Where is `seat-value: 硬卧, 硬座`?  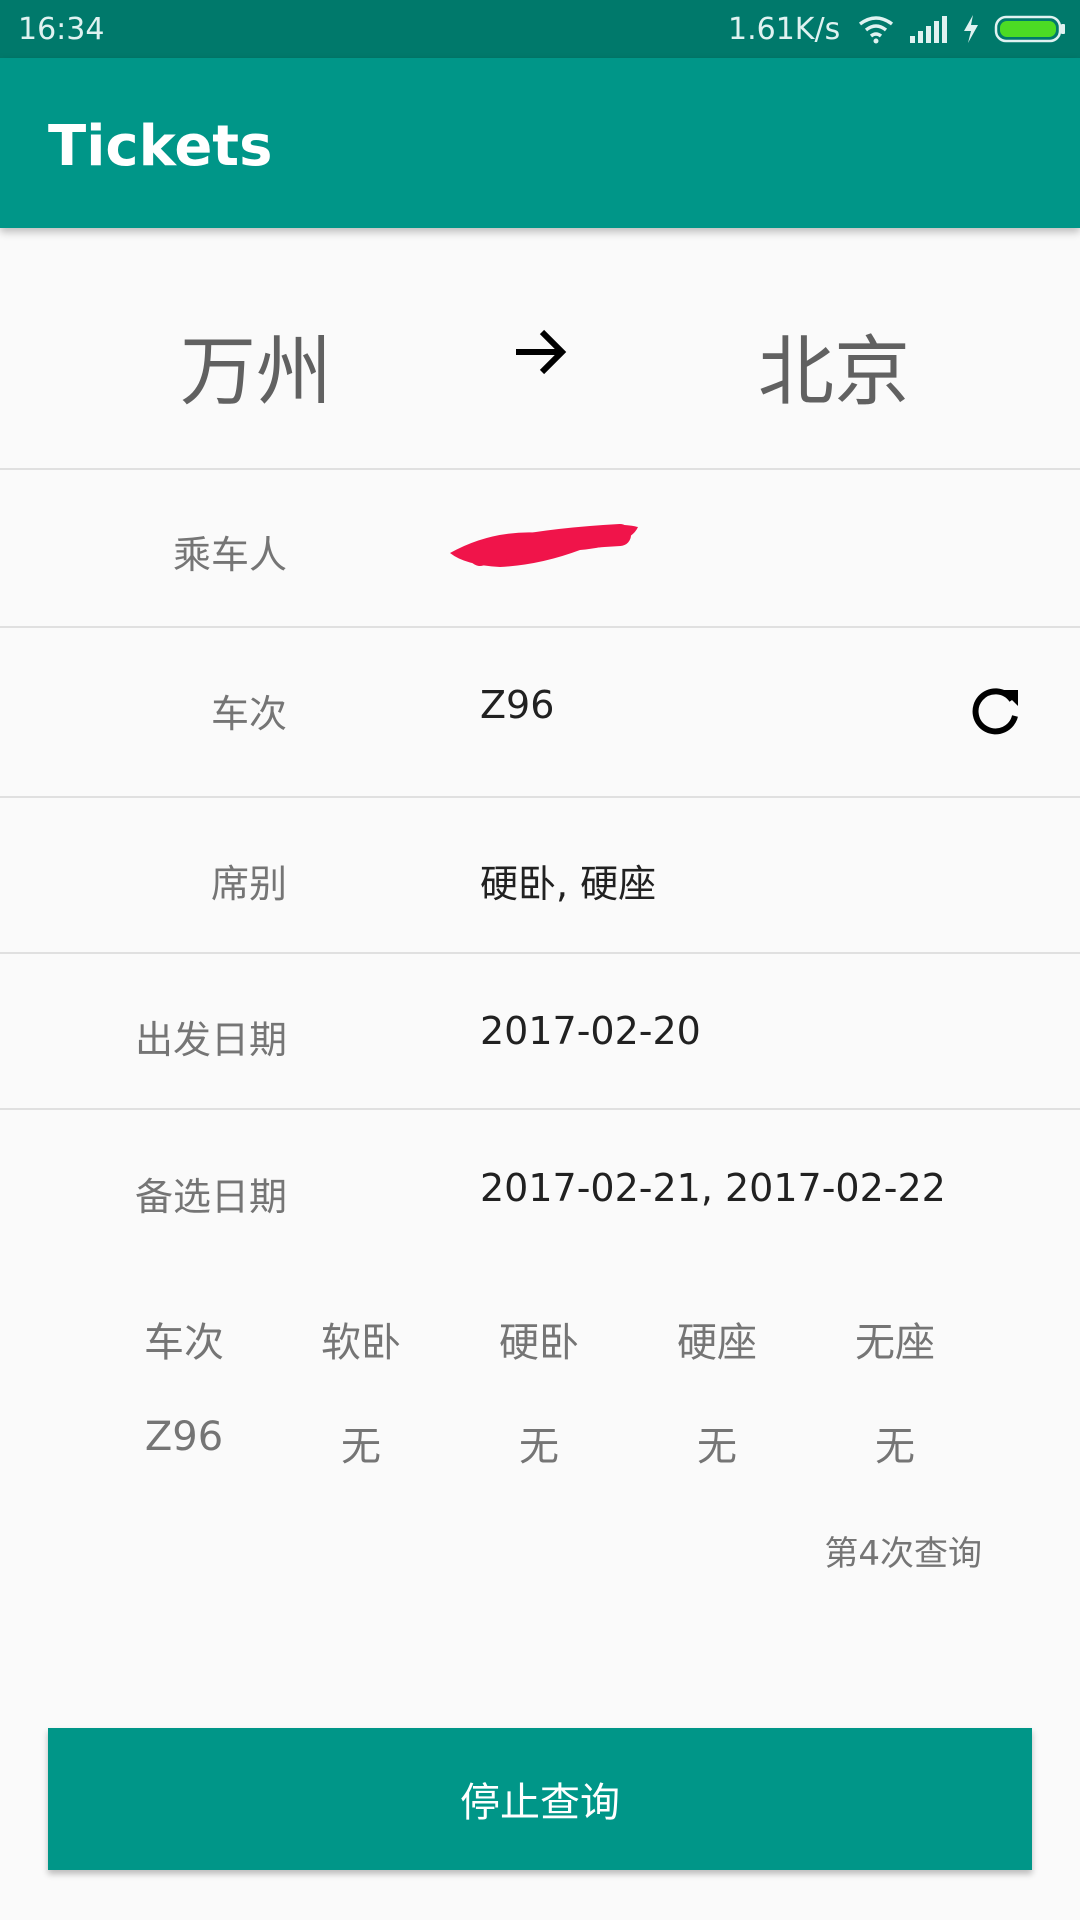
seat-value: 硬卧, 硬座 is located at coordinates (568, 884).